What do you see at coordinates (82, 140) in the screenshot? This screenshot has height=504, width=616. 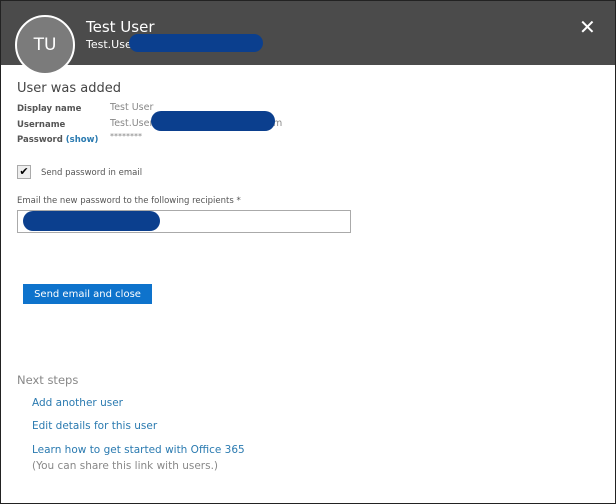 I see `show-password-link: (show)` at bounding box center [82, 140].